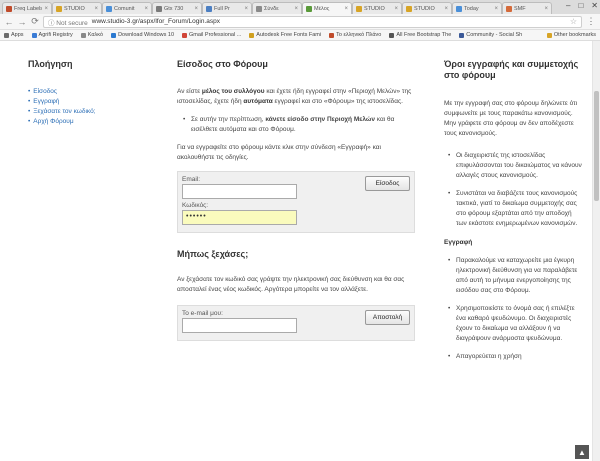  I want to click on password-label: Κωδικός:, so click(195, 205).